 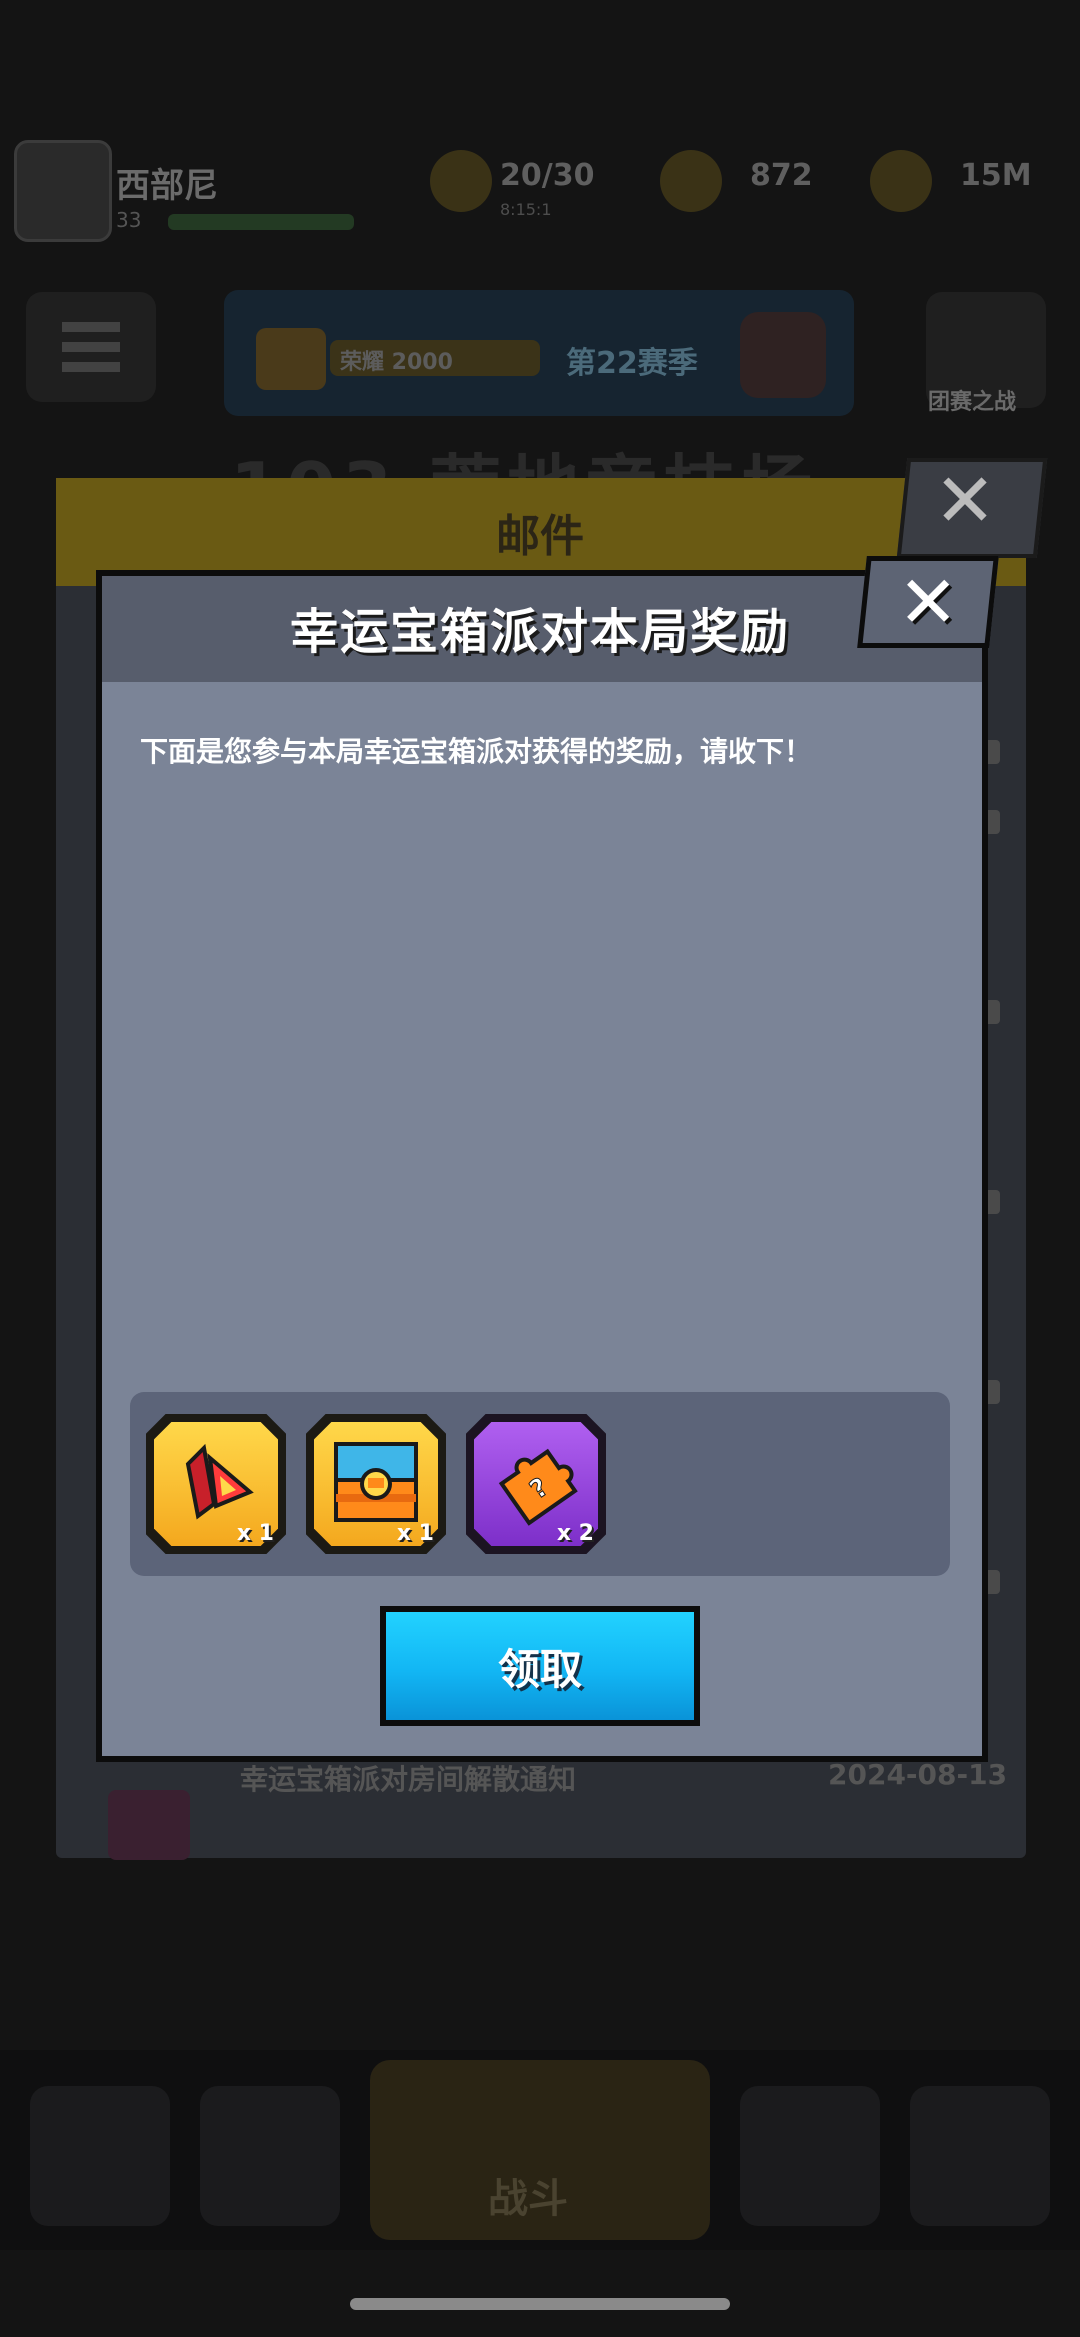 I want to click on mail-row-subject: 幸运宝箱派对房间解散通知, so click(x=408, y=1779).